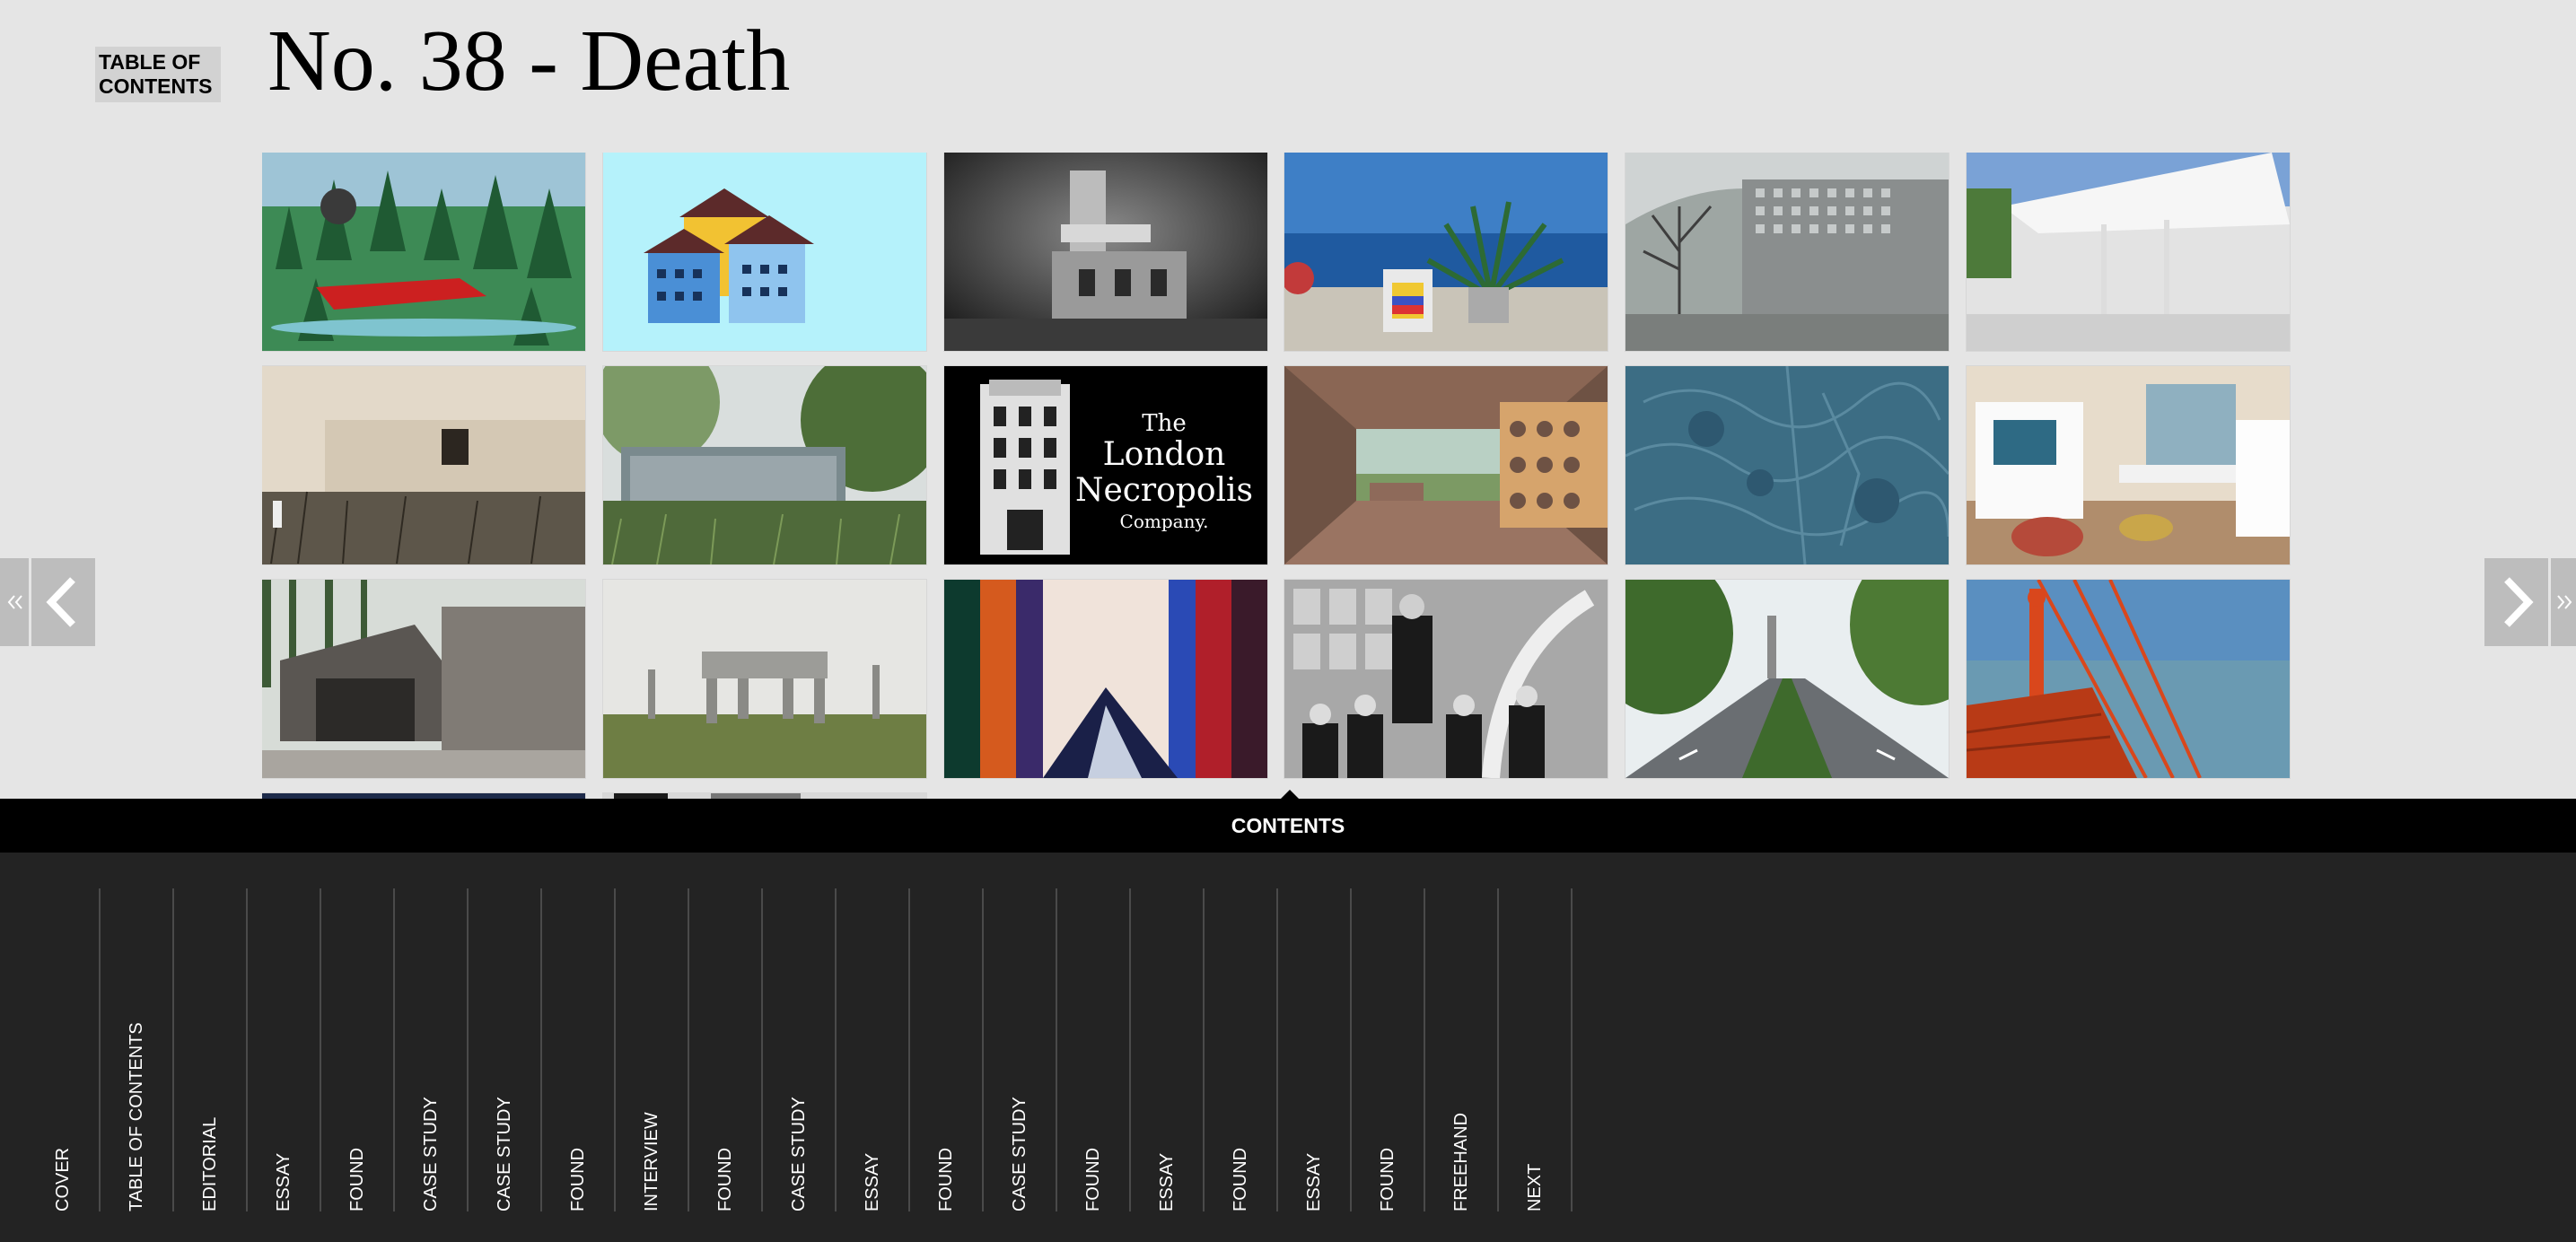  I want to click on forest-painting-icon, so click(423, 252).